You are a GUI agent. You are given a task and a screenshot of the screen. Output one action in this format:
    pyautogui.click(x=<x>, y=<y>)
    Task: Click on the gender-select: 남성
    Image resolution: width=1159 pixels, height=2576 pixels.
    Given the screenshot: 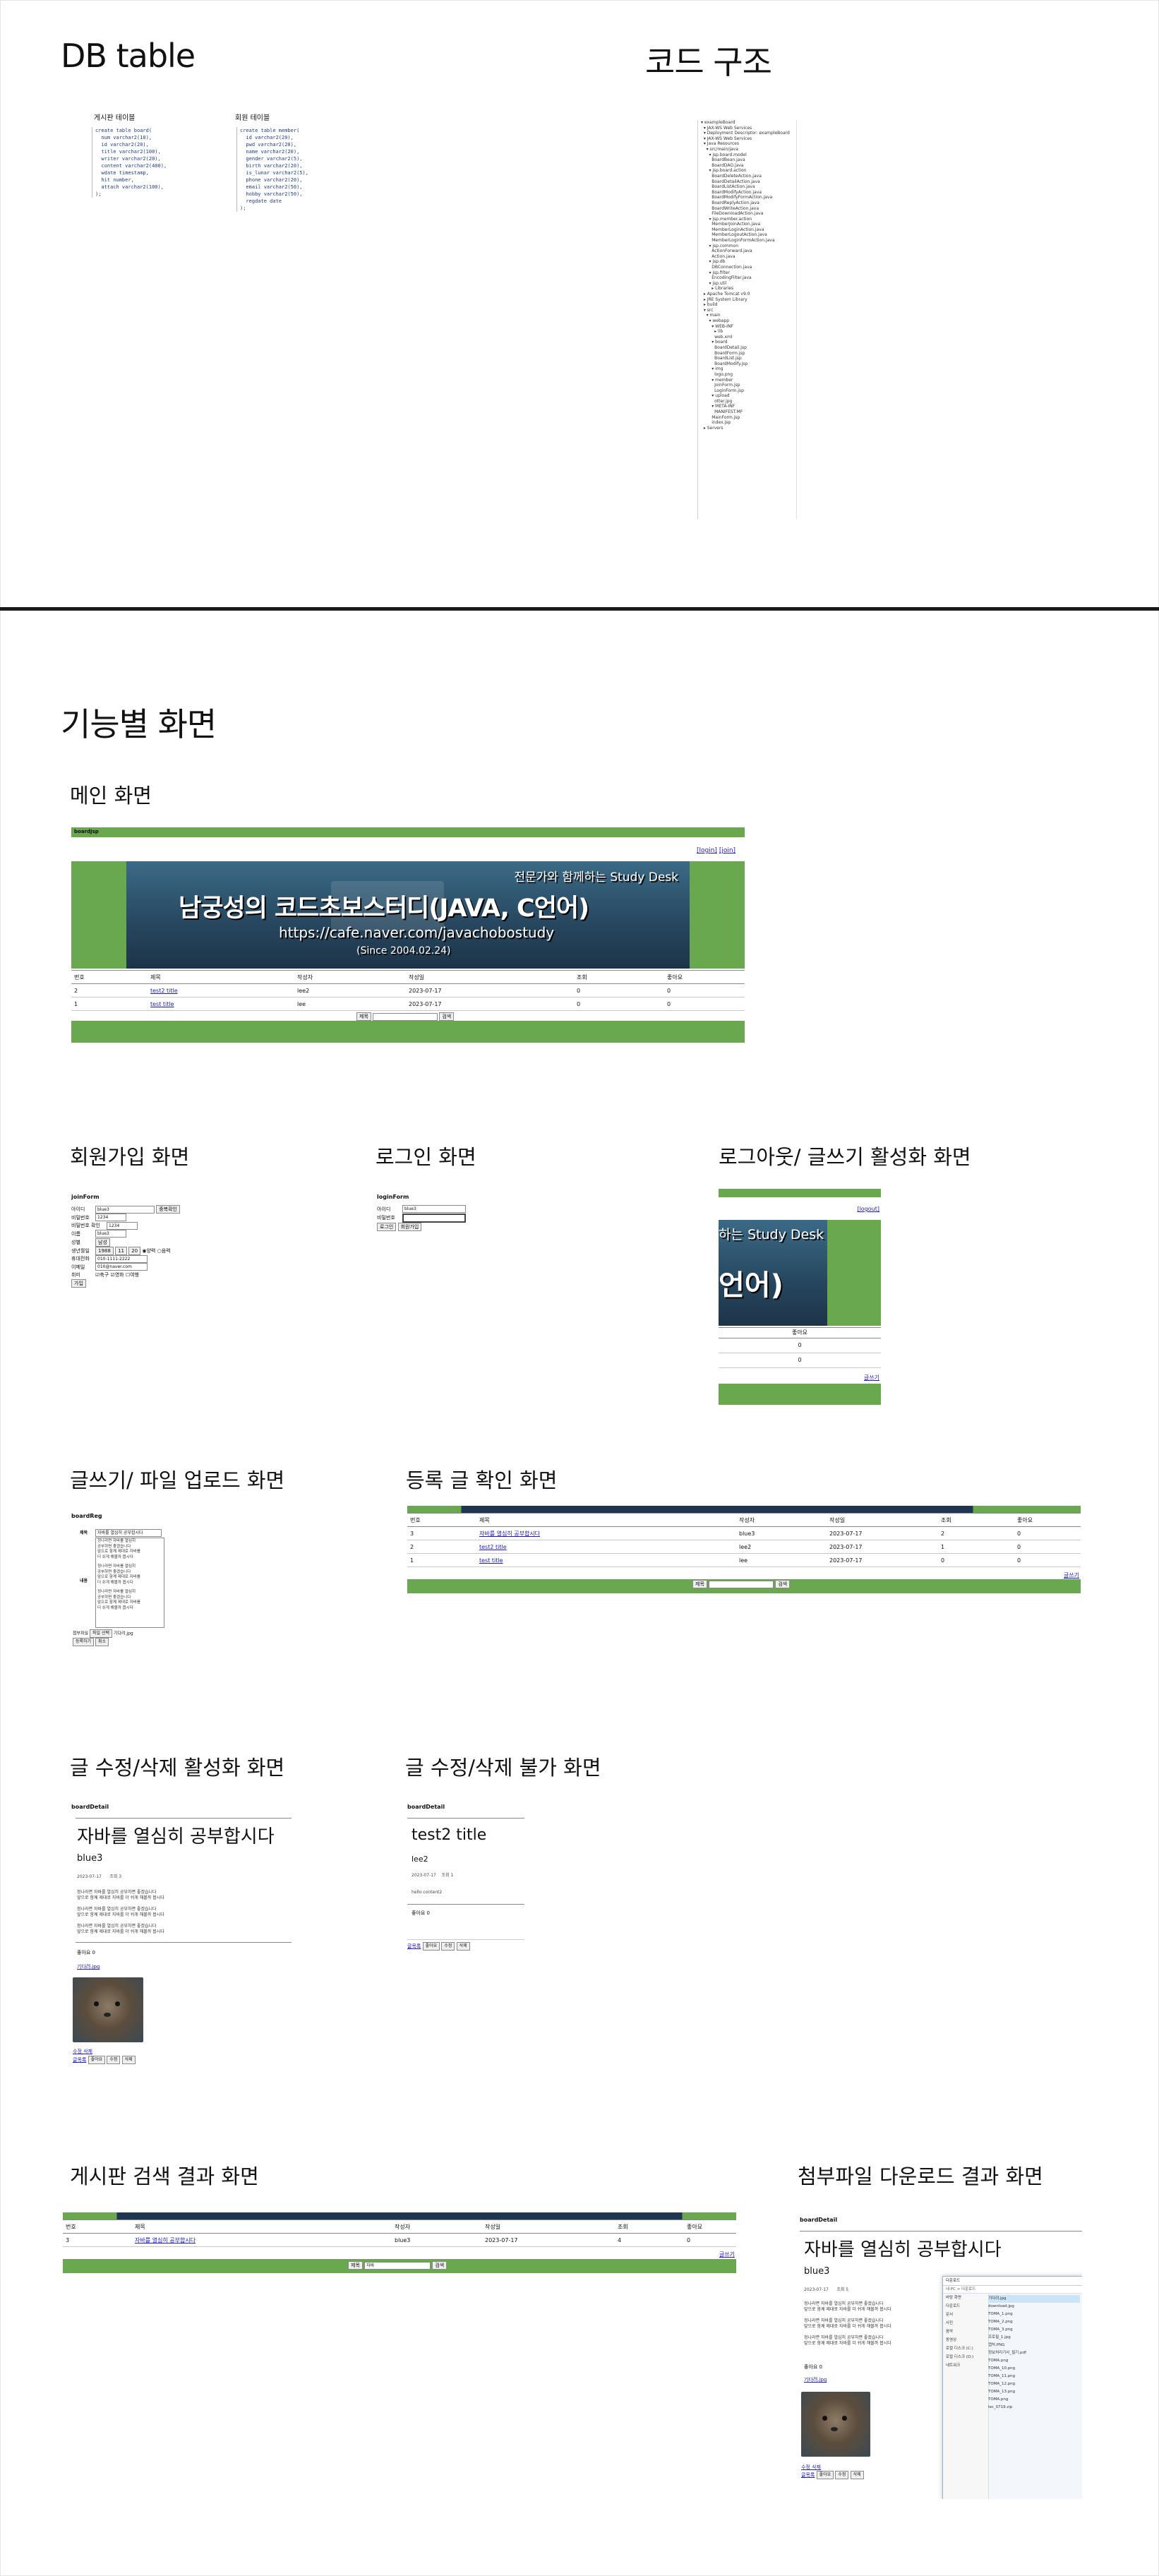 What is the action you would take?
    pyautogui.click(x=103, y=1242)
    